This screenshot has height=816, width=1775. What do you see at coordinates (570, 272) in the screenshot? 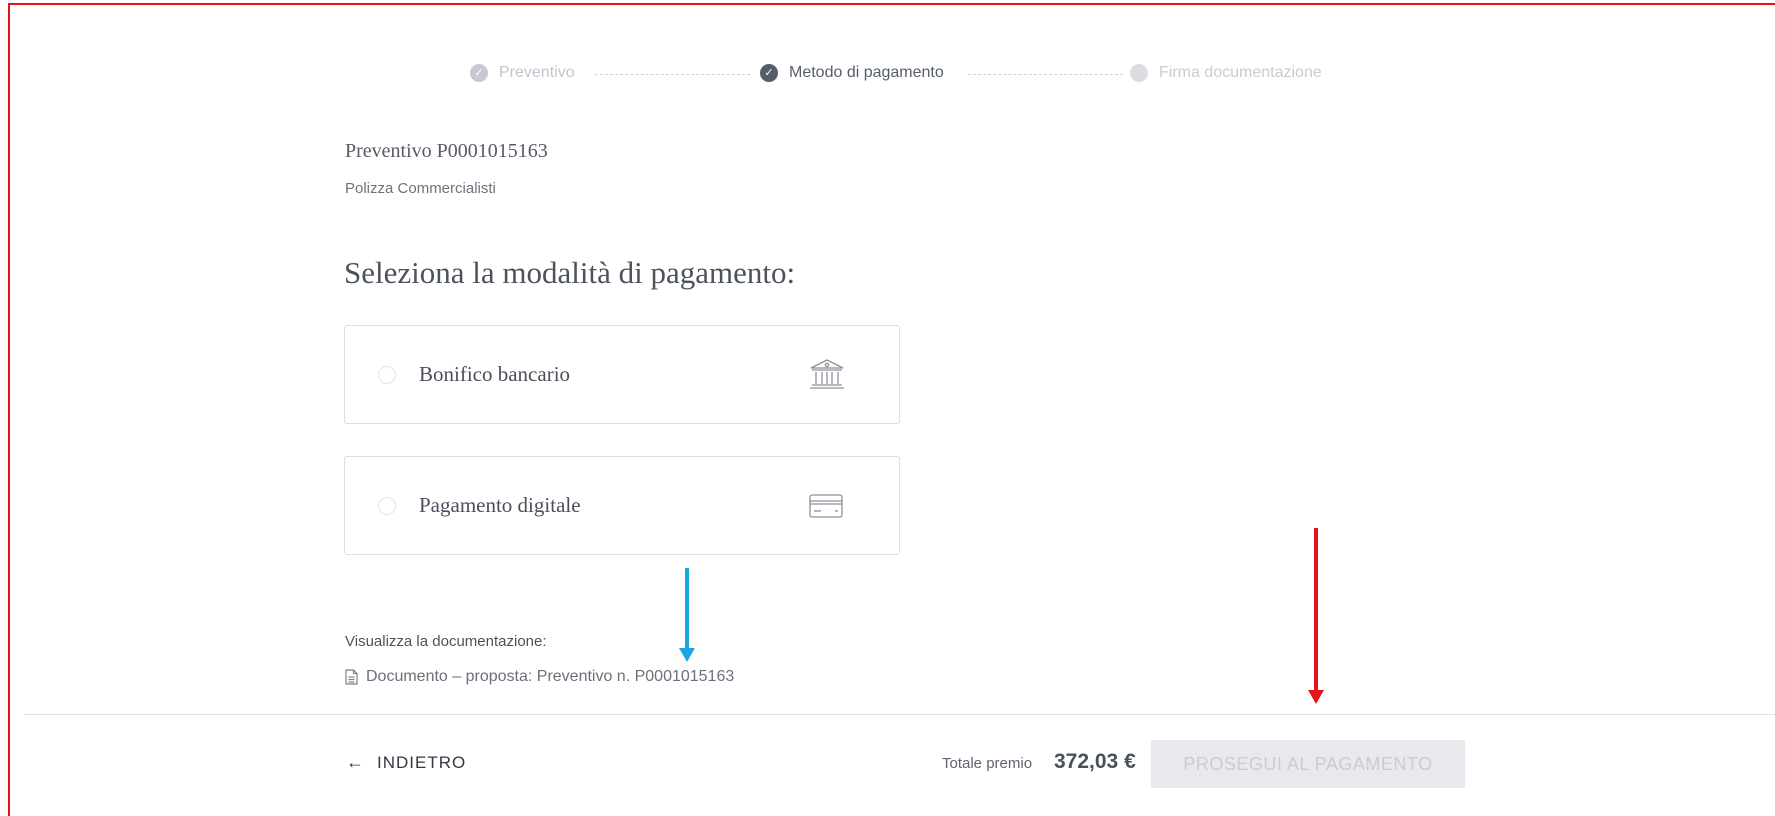
I see `payment-heading: Seleziona la modalità di pagamento:` at bounding box center [570, 272].